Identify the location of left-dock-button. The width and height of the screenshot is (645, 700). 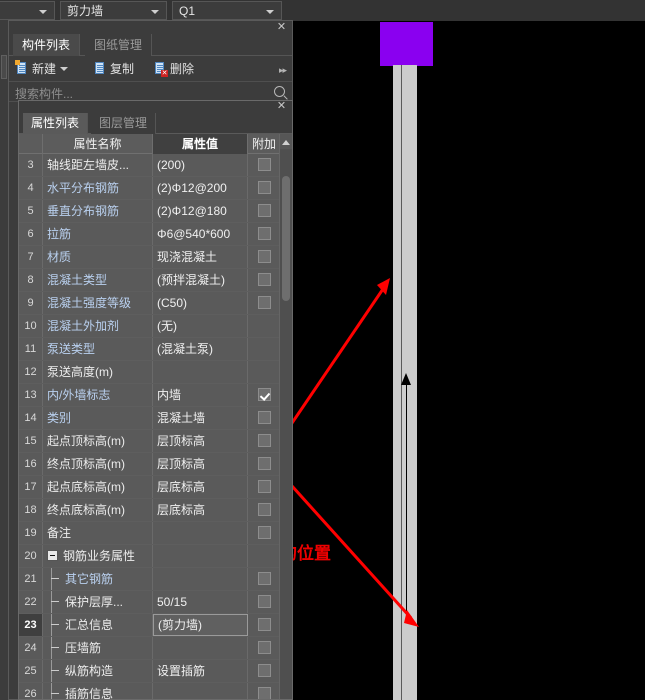
(4, 67).